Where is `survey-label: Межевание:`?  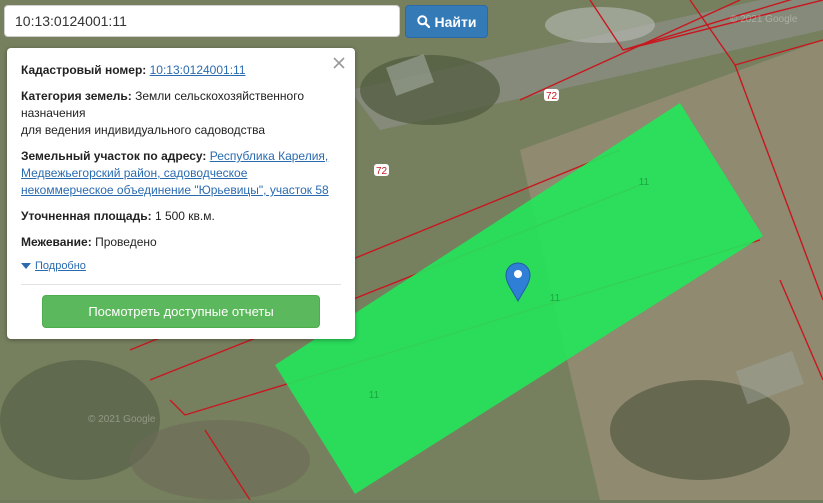 survey-label: Межевание: is located at coordinates (56, 242).